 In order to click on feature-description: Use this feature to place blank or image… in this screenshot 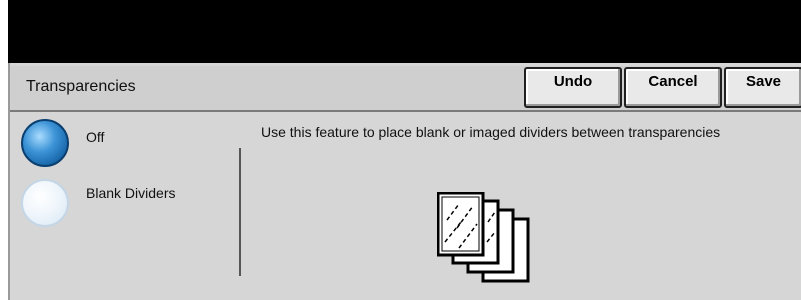, I will do `click(491, 132)`.